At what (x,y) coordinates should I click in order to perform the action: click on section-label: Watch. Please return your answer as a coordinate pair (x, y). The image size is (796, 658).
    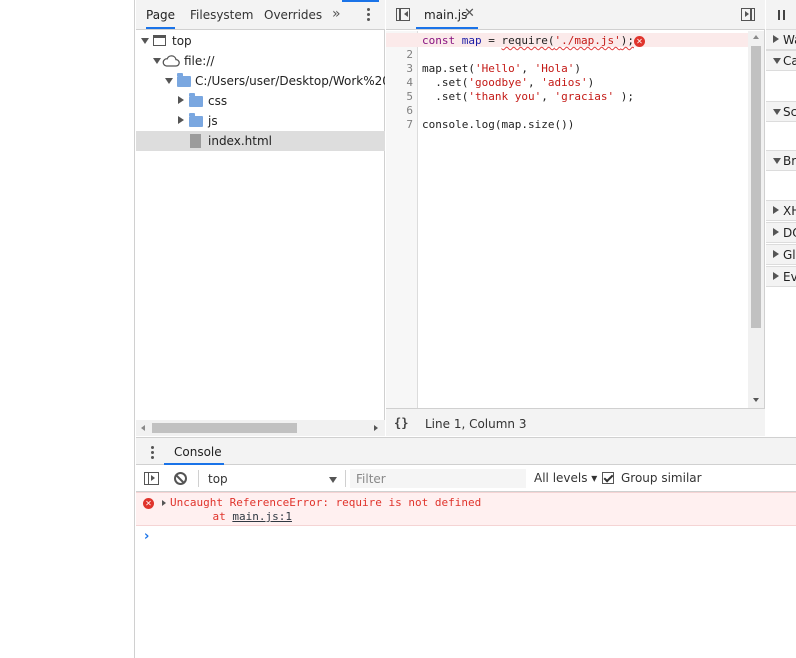
    Looking at the image, I should click on (789, 40).